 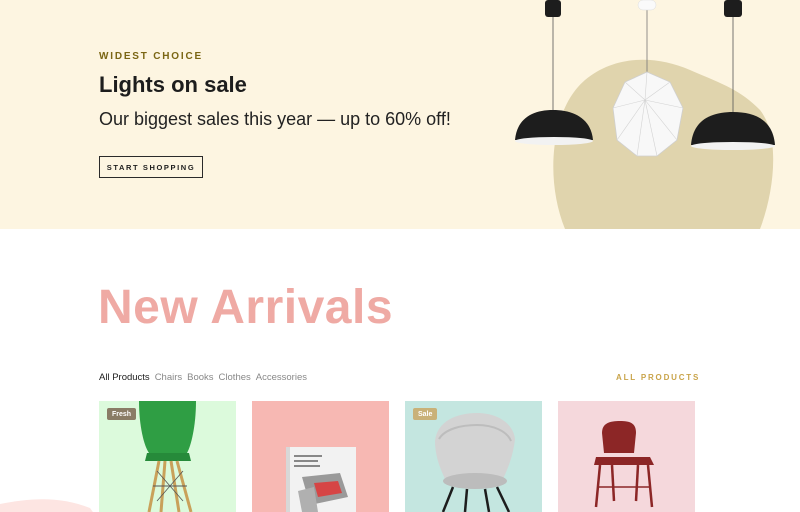 I want to click on new-arrivals-title: New Arrivals, so click(x=246, y=307).